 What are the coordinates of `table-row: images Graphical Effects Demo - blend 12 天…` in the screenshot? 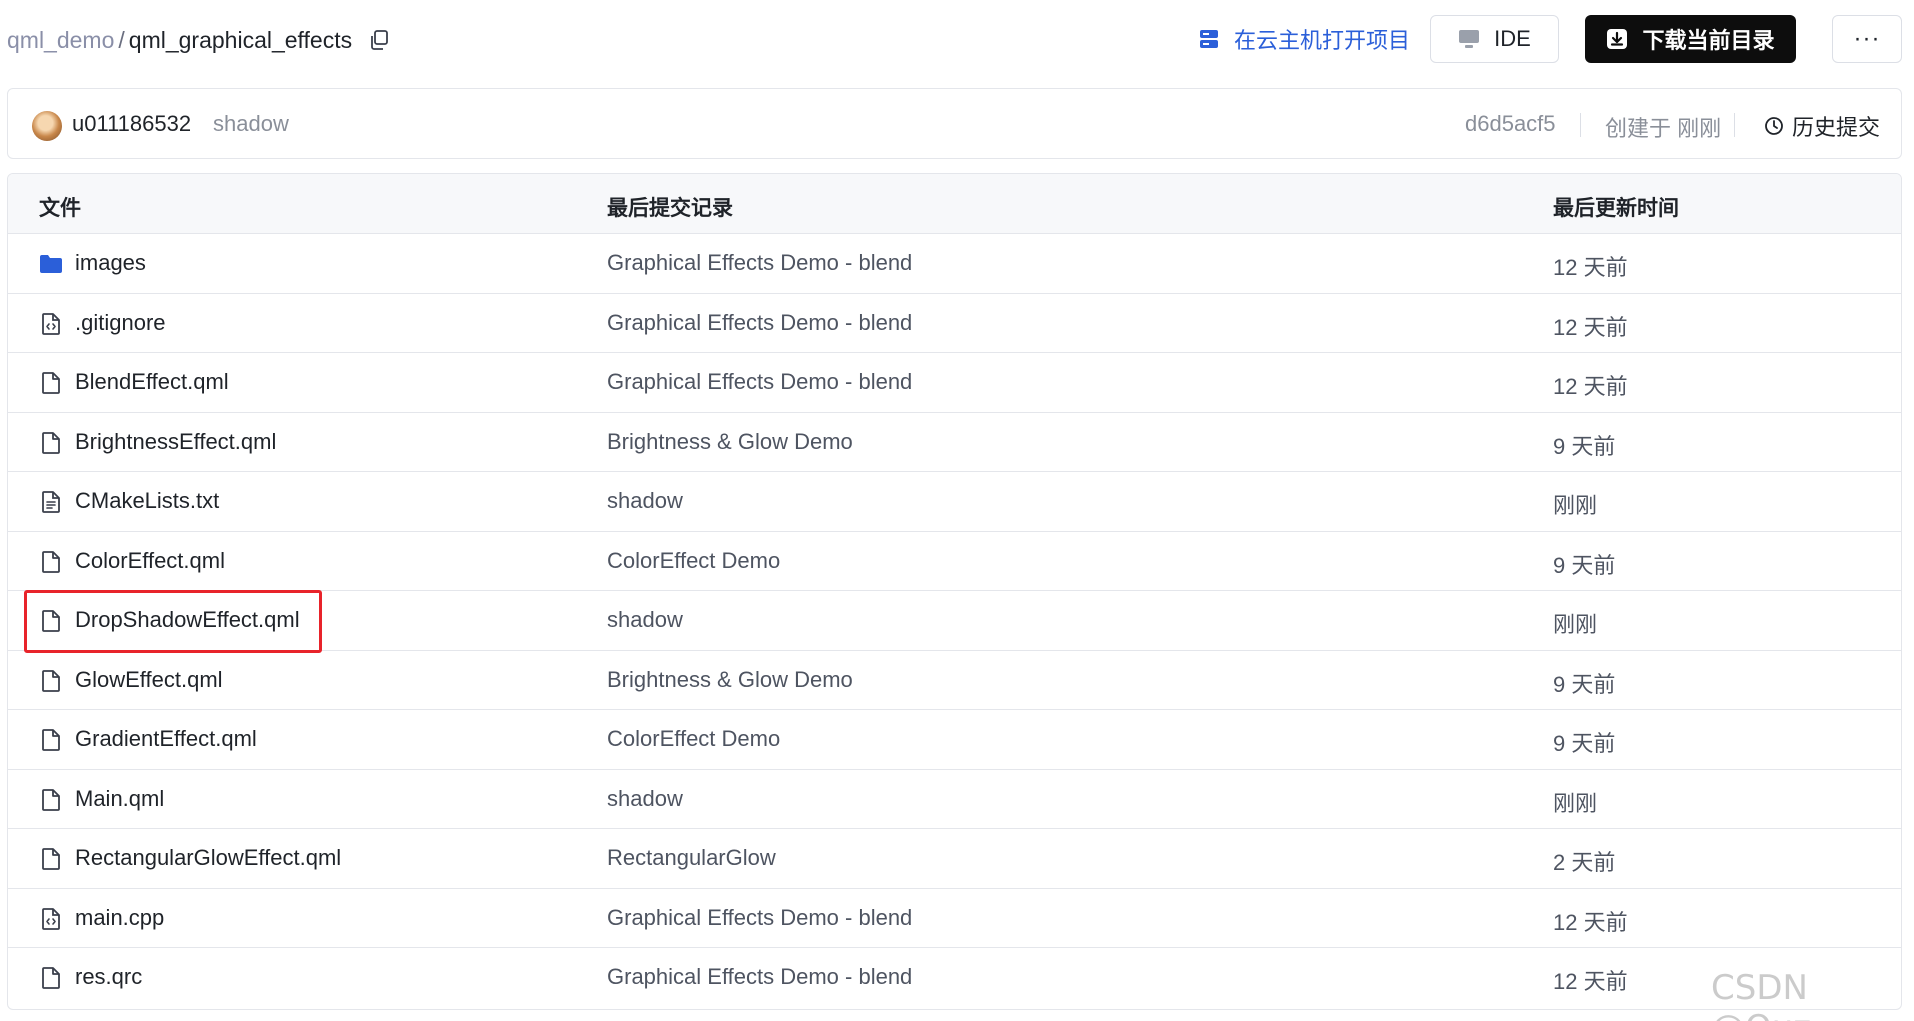 It's located at (954, 264).